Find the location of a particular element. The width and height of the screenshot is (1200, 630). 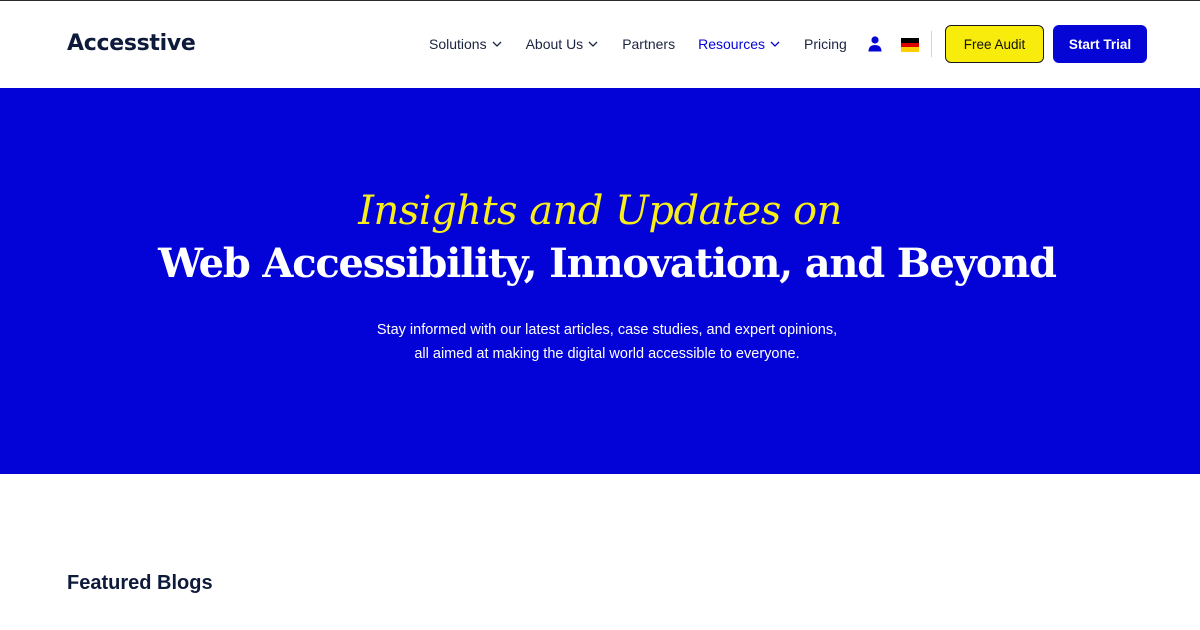

nav-item-label: Partners is located at coordinates (649, 44).